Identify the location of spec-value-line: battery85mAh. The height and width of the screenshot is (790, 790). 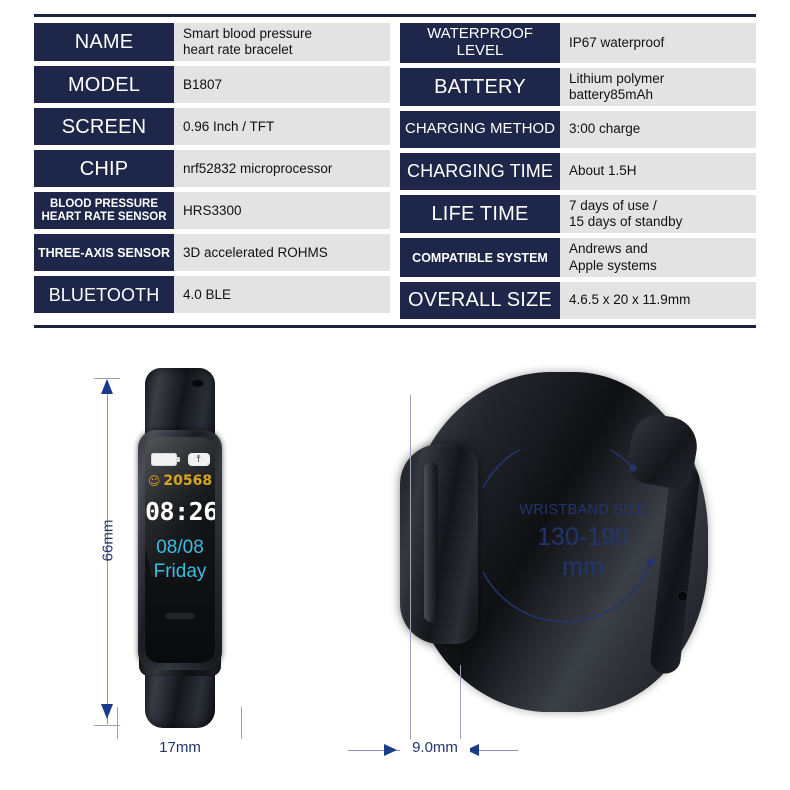
(611, 94).